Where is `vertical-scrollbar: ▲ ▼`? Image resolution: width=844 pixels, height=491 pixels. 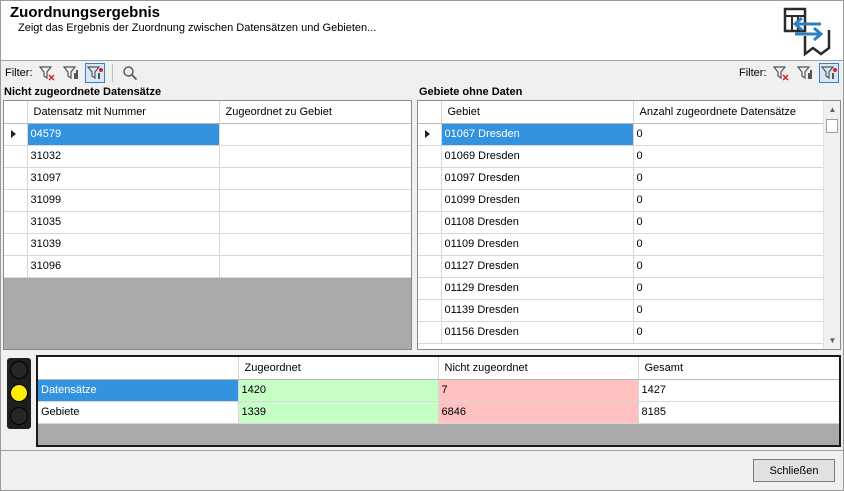 vertical-scrollbar: ▲ ▼ is located at coordinates (831, 225).